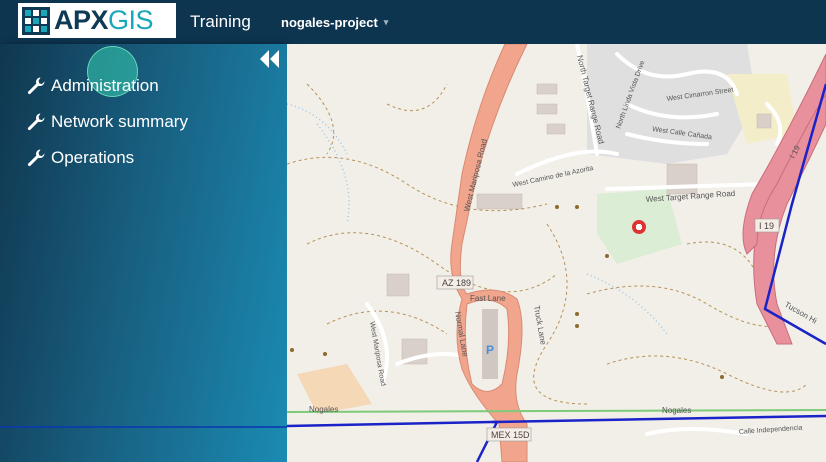  I want to click on caret-down-icon: ▾, so click(386, 22).